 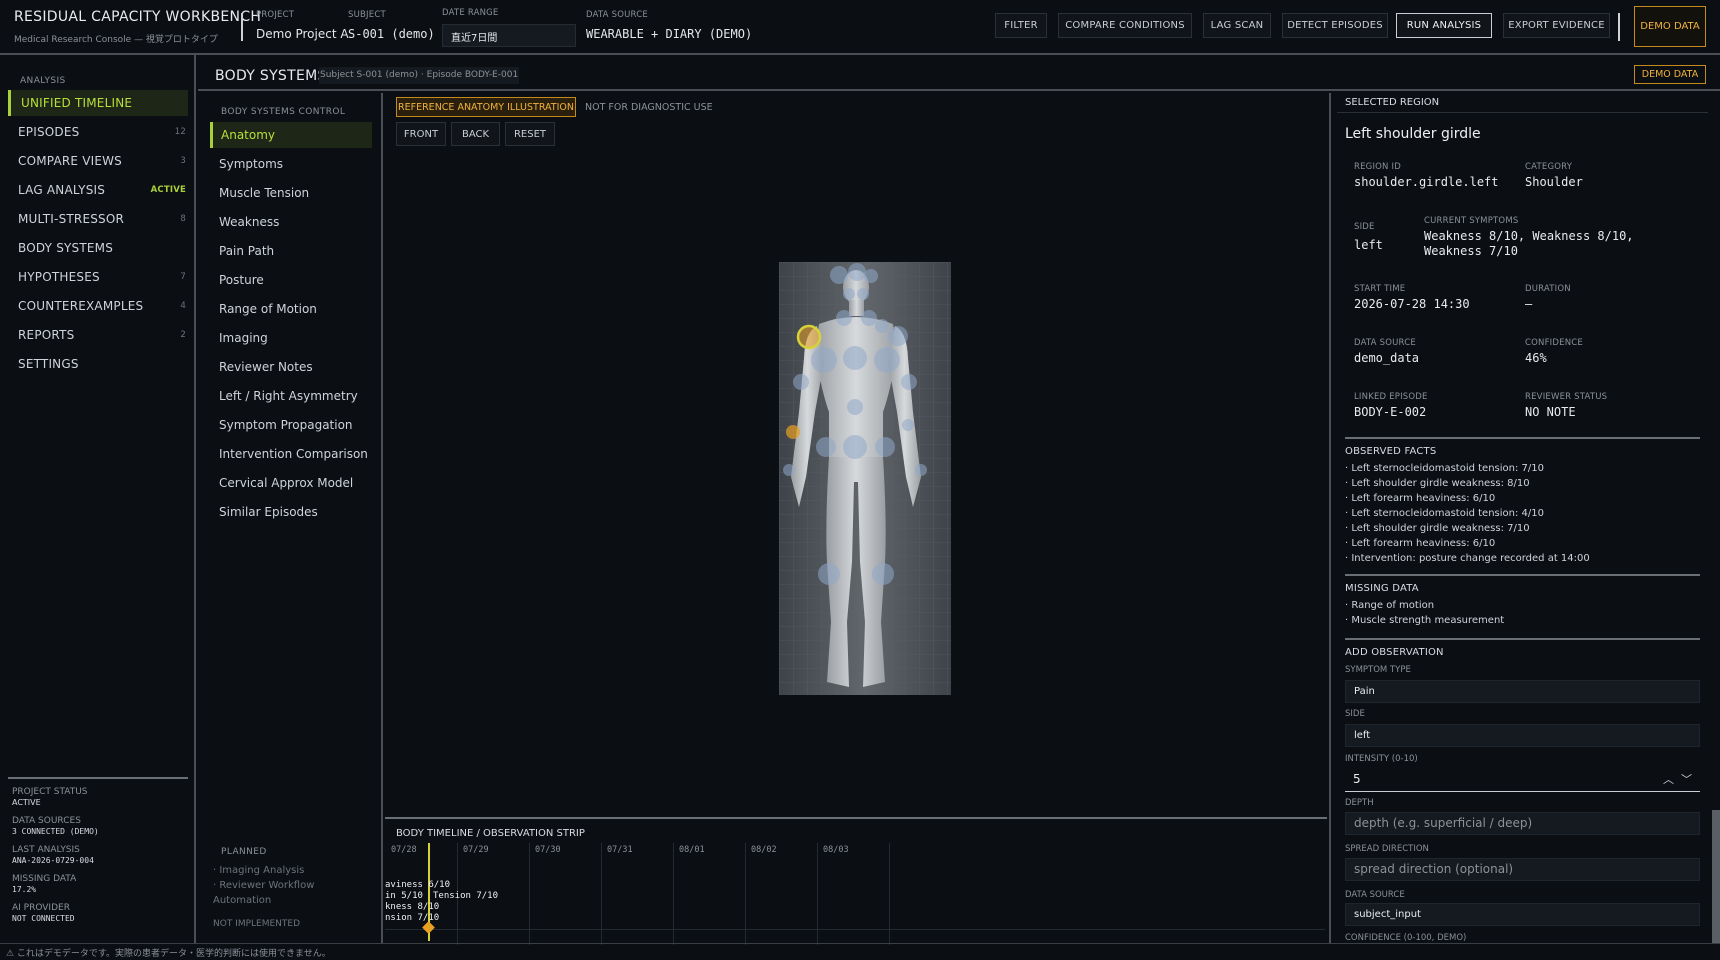 What do you see at coordinates (291, 425) in the screenshot?
I see `control-item-symptom-propagation: Symptom Propagation` at bounding box center [291, 425].